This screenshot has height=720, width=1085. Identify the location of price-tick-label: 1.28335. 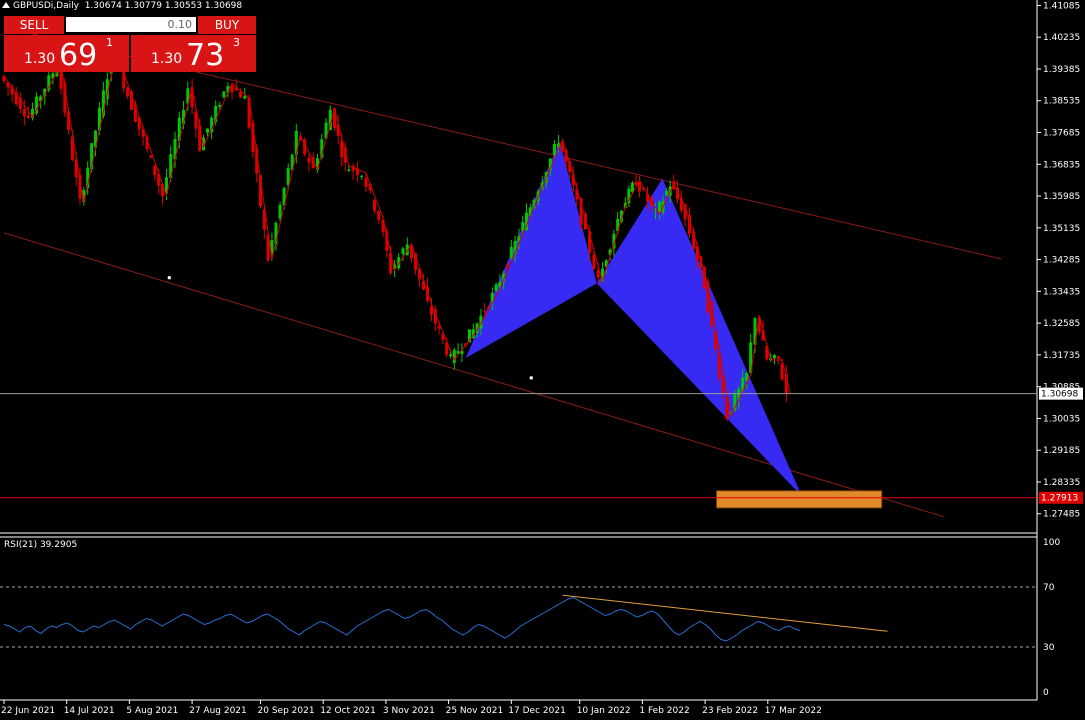
(1061, 483).